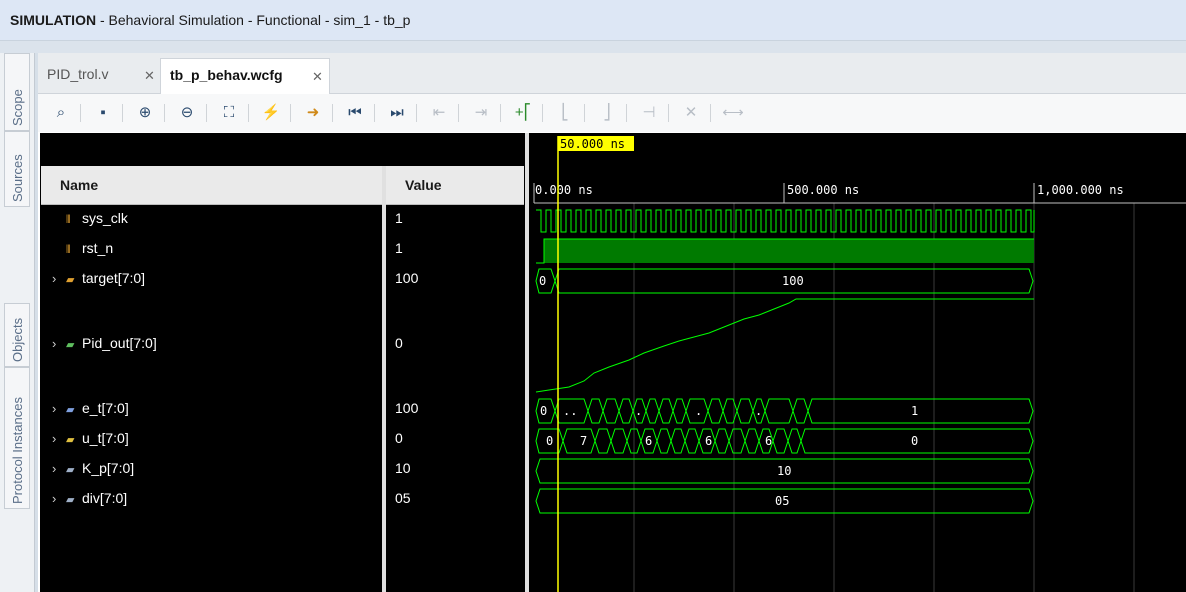 The width and height of the screenshot is (1186, 592). Describe the element at coordinates (595, 364) in the screenshot. I see `time-cursor: 50.000 ns` at that location.